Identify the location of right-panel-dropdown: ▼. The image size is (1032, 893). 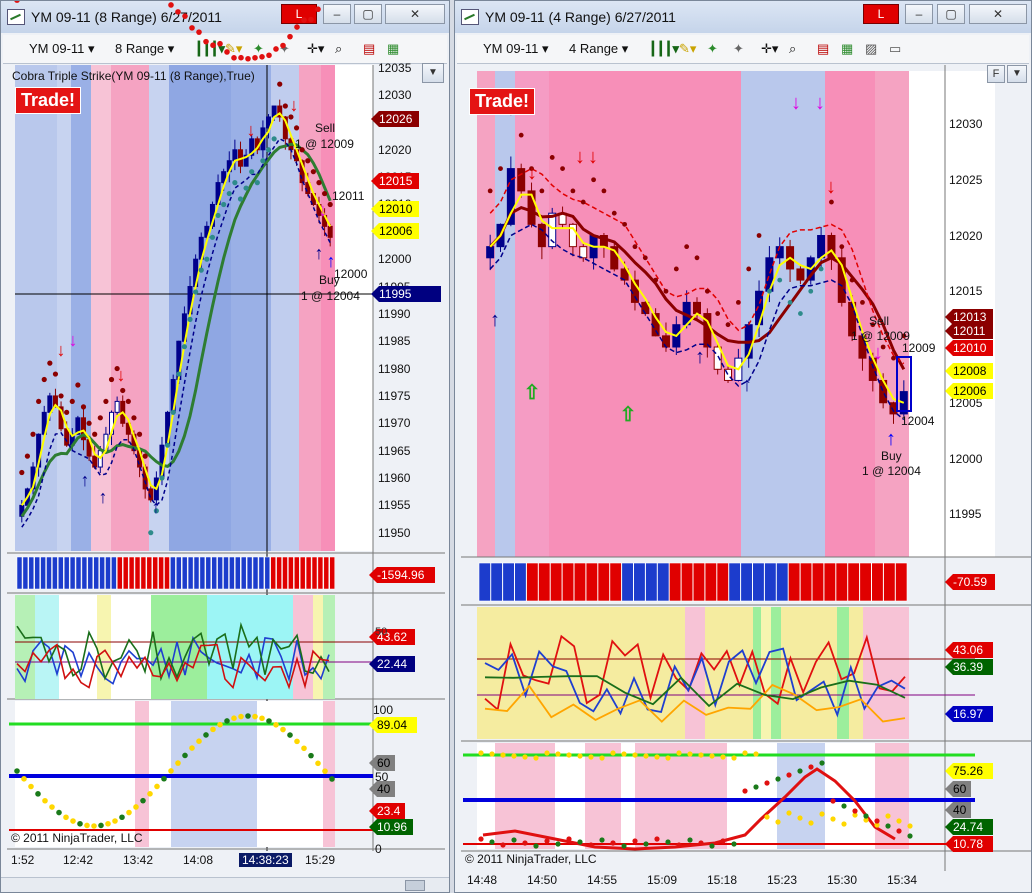
(1017, 74).